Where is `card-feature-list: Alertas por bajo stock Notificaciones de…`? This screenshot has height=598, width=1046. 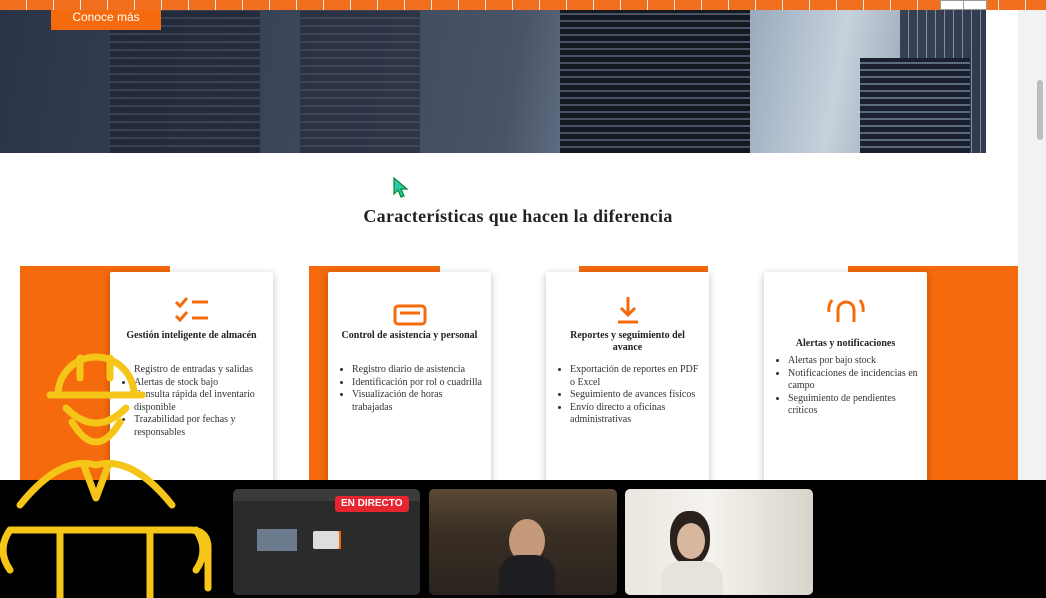 card-feature-list: Alertas por bajo stock Notificaciones de… is located at coordinates (842, 386).